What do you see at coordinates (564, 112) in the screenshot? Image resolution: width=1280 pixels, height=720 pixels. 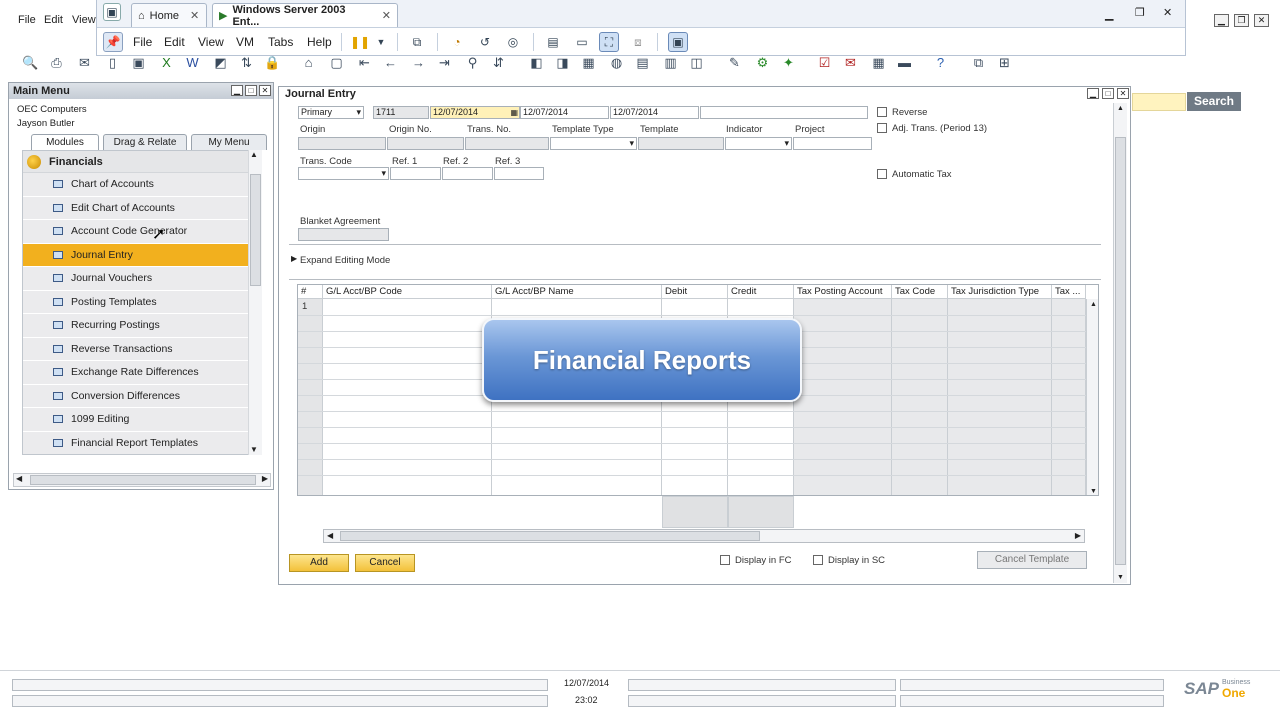 I see `due-date-field: 12/07/2014` at bounding box center [564, 112].